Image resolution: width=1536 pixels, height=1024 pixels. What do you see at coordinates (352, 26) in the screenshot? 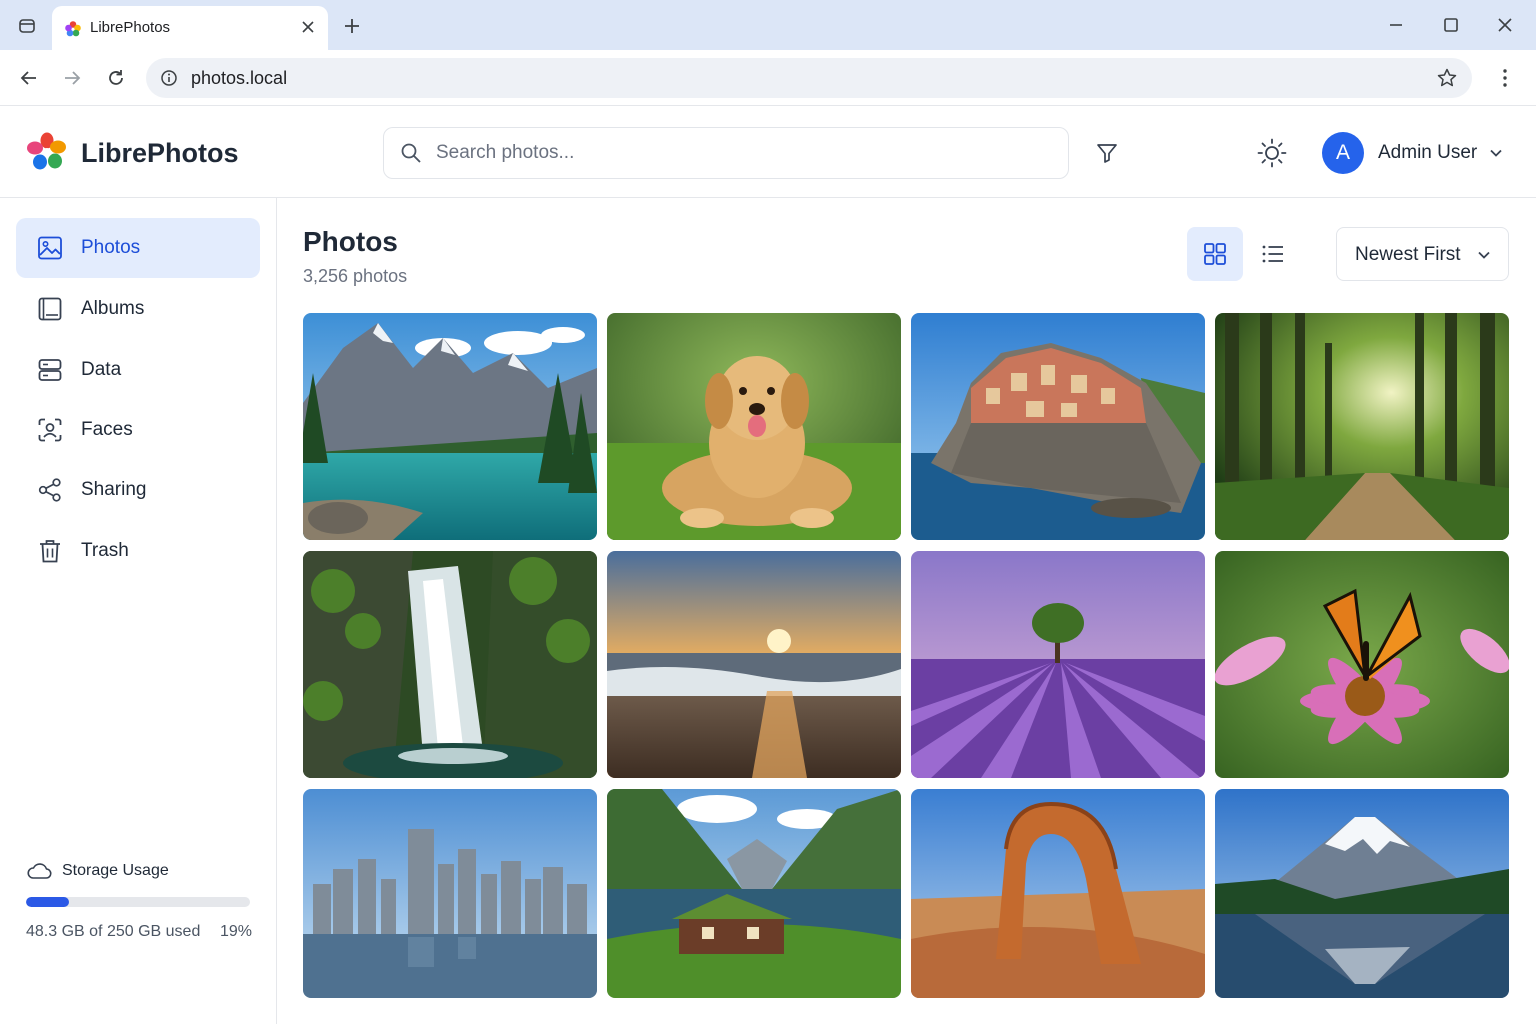
I see `new-tab-icon` at bounding box center [352, 26].